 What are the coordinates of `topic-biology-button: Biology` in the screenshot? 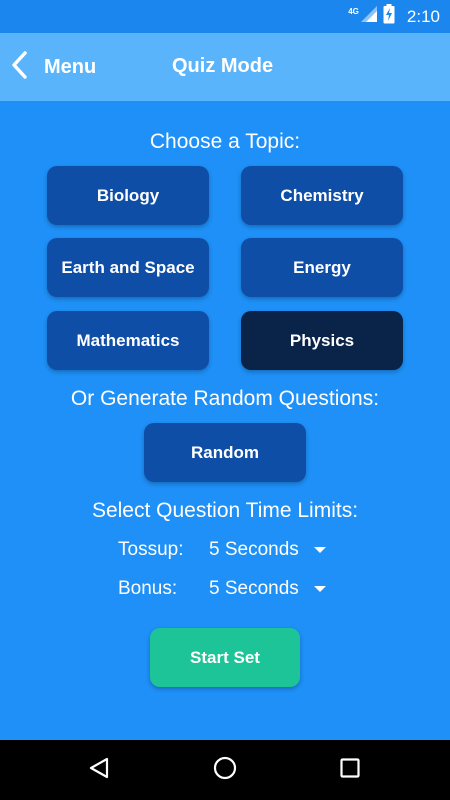 It's located at (128, 195).